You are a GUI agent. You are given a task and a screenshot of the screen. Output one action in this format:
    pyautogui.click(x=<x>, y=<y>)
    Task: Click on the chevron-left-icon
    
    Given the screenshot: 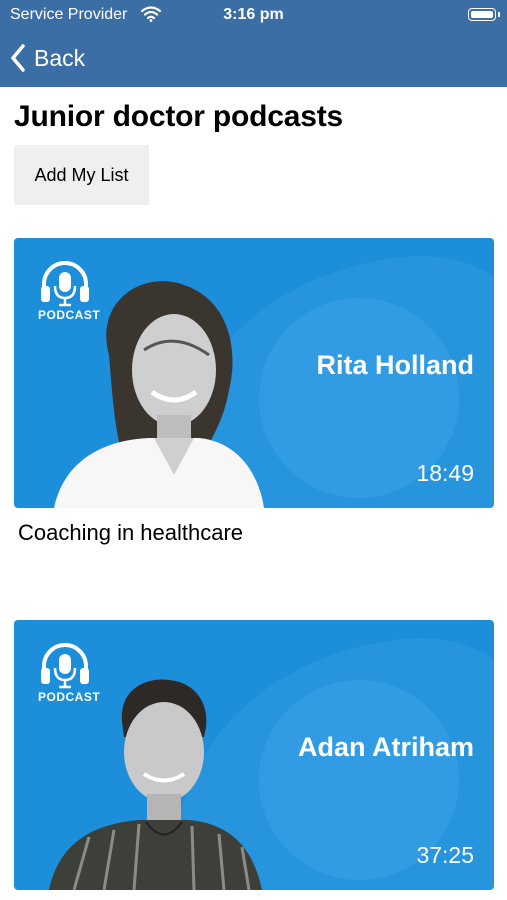 What is the action you would take?
    pyautogui.click(x=18, y=58)
    